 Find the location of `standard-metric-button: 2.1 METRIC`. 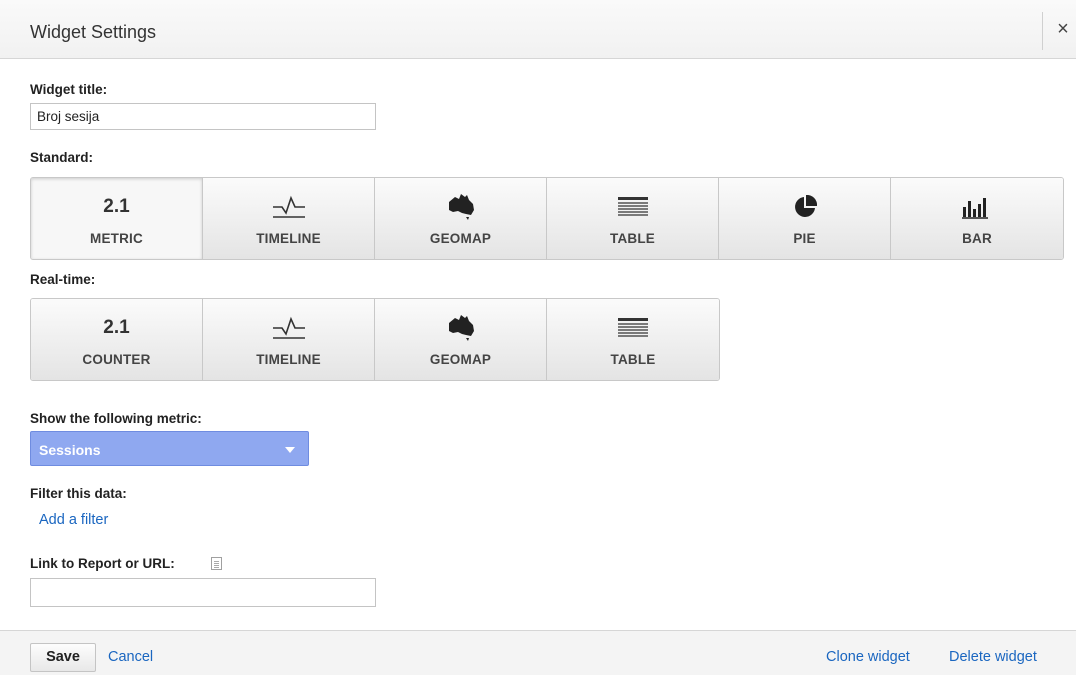

standard-metric-button: 2.1 METRIC is located at coordinates (117, 218).